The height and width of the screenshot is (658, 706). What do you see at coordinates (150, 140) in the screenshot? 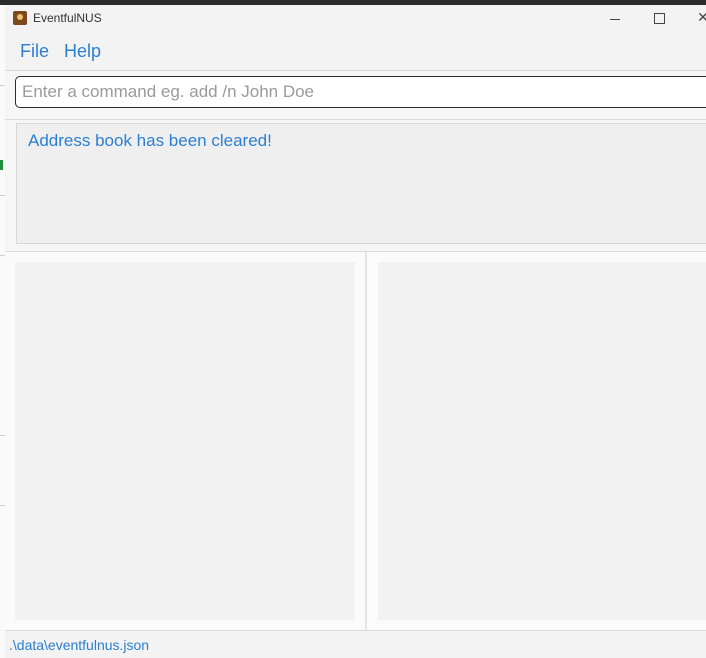
I see `result-message: Address book has been cleared!` at bounding box center [150, 140].